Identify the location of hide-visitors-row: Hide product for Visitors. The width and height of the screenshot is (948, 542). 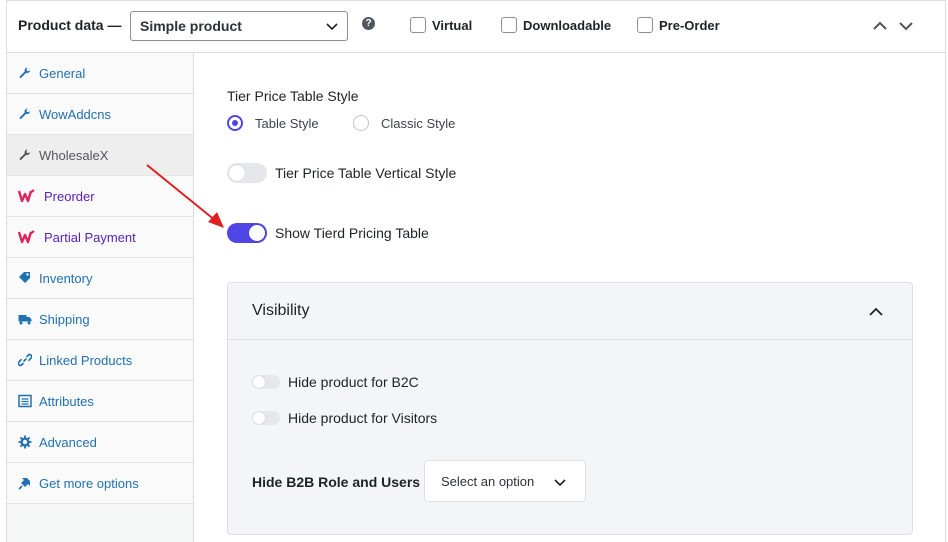
(344, 418).